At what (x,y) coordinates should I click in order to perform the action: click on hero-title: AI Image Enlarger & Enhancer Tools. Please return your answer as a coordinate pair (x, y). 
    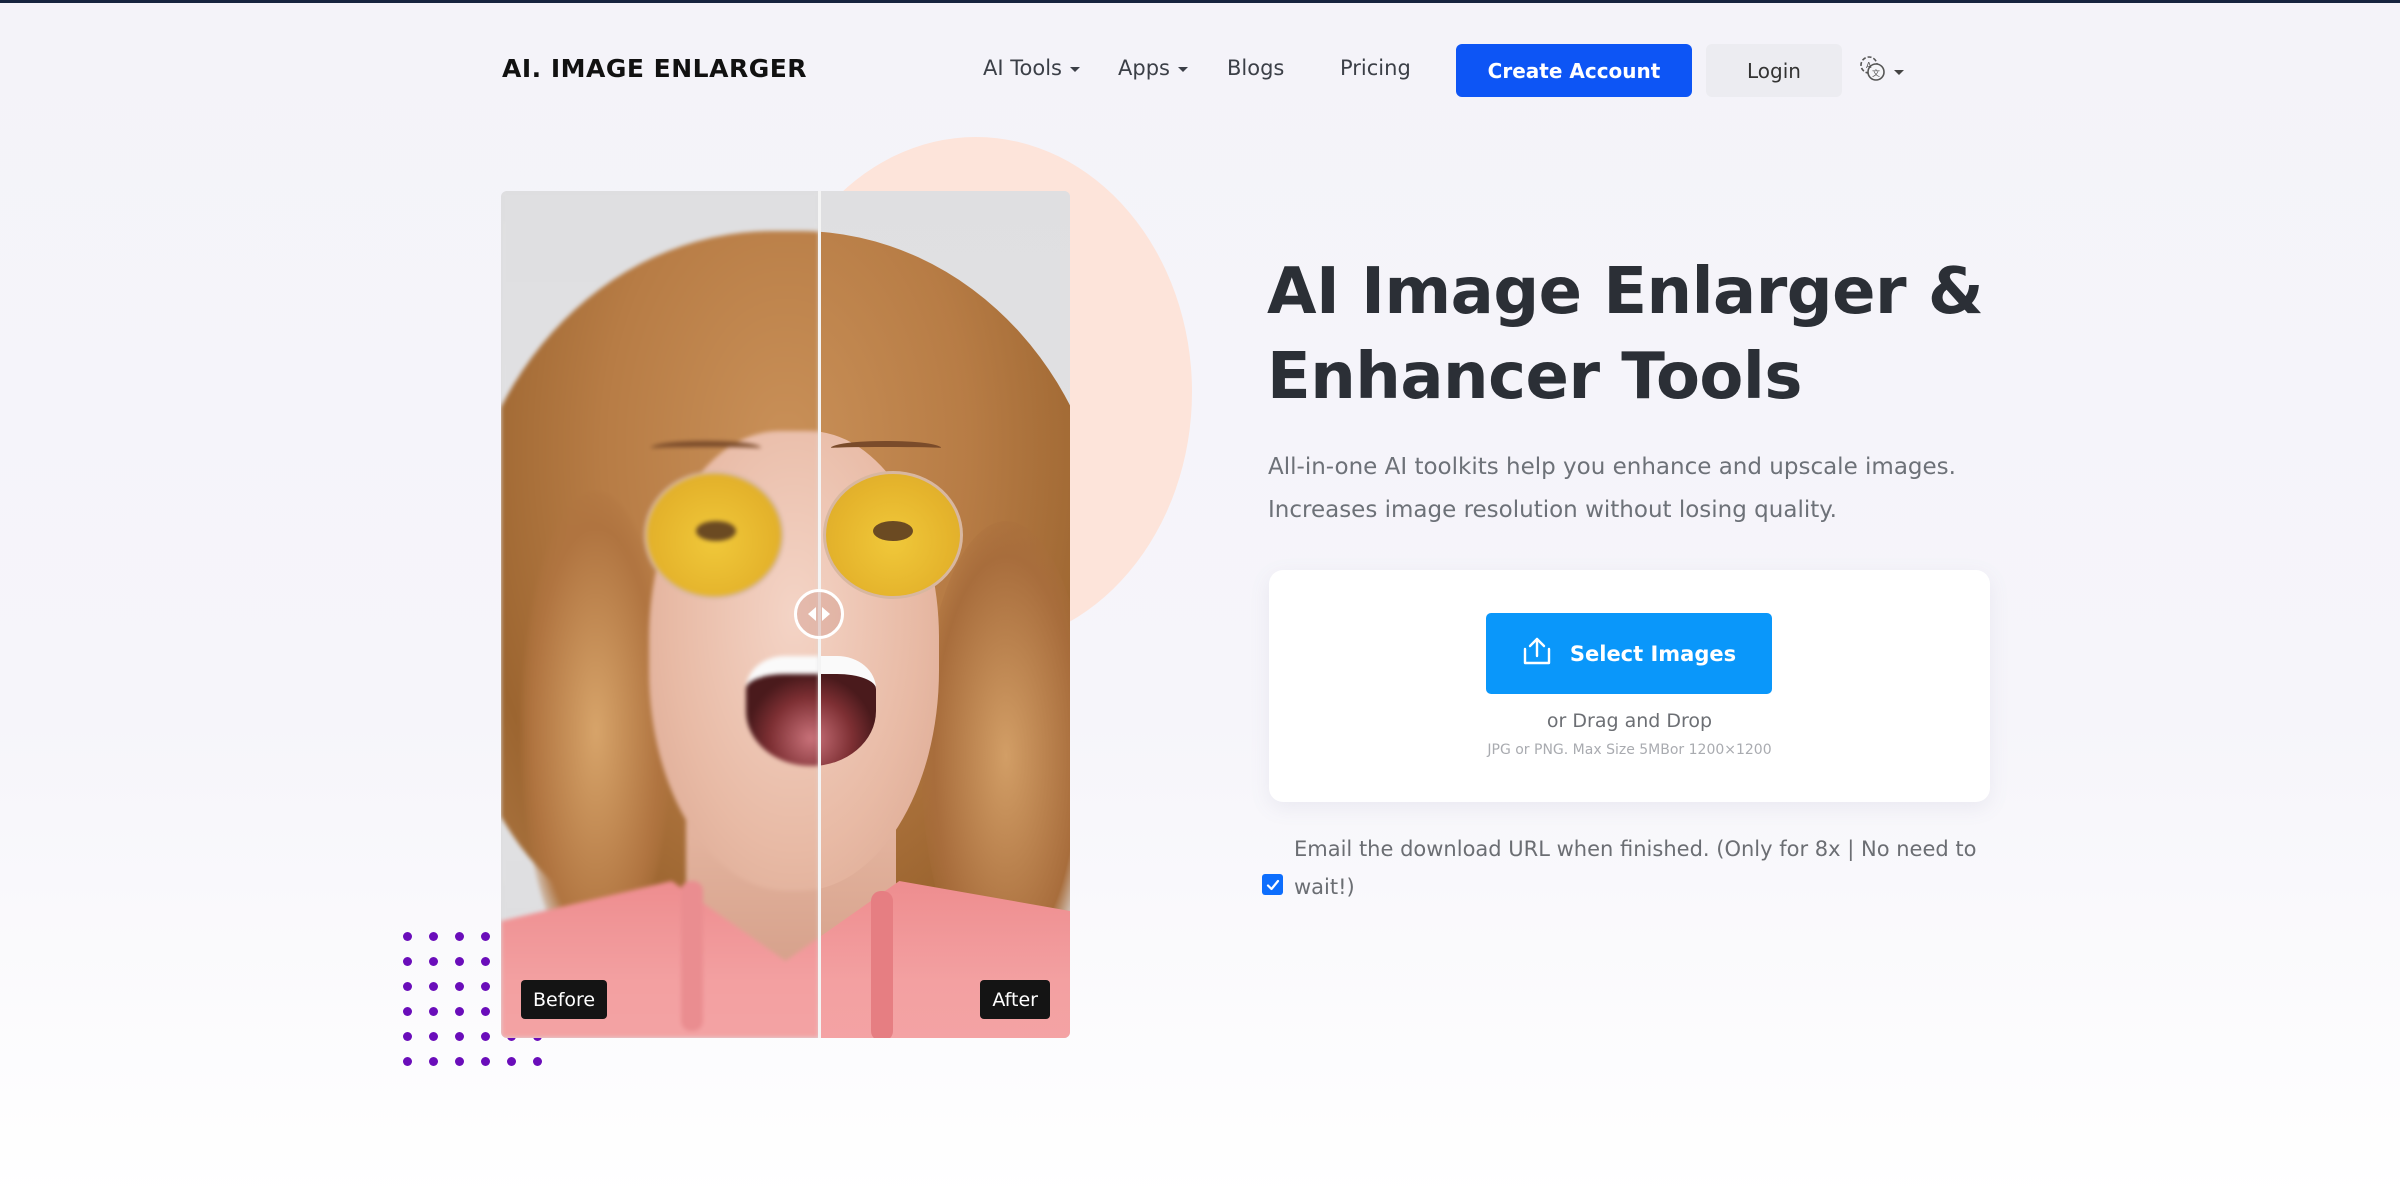
    Looking at the image, I should click on (1647, 335).